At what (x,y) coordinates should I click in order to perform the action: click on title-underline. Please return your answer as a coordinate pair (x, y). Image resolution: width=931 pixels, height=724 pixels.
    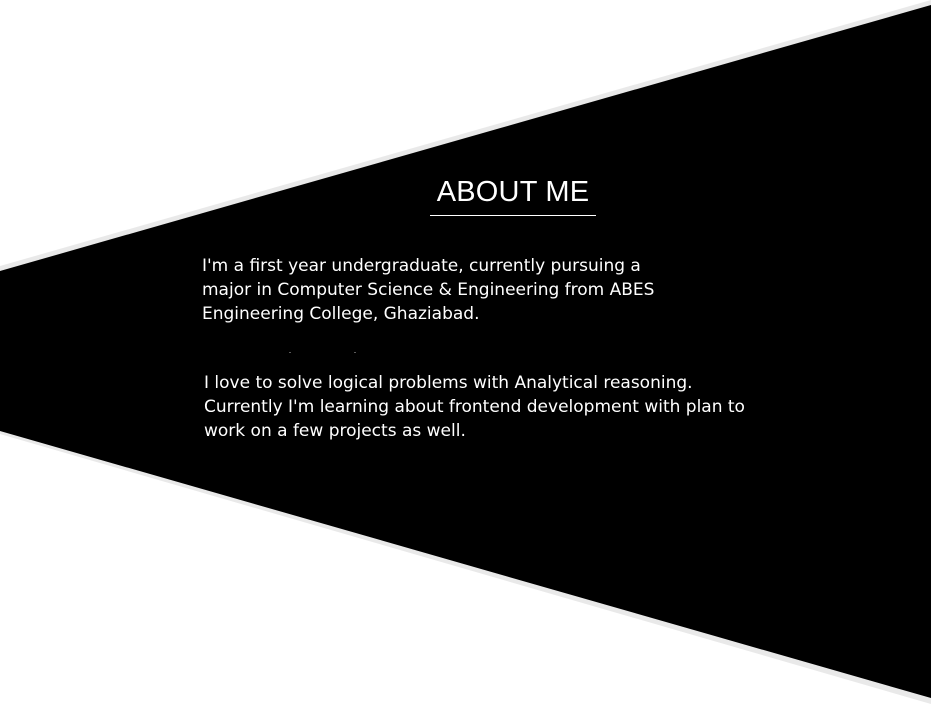
    Looking at the image, I should click on (513, 215).